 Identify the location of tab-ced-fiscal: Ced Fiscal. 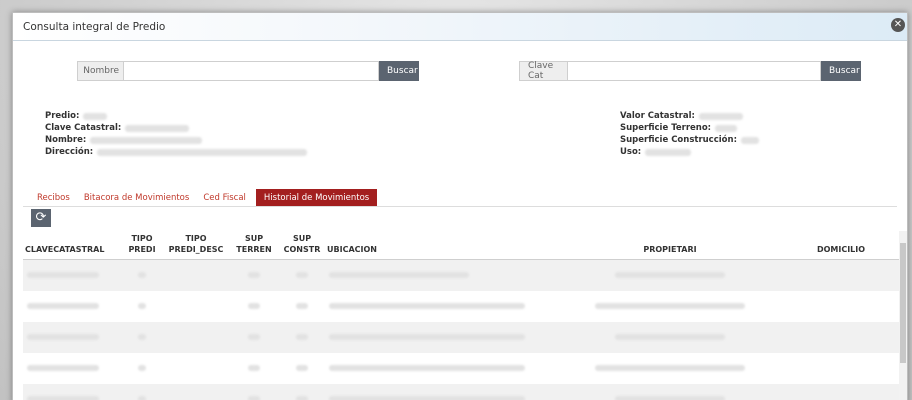
(224, 198).